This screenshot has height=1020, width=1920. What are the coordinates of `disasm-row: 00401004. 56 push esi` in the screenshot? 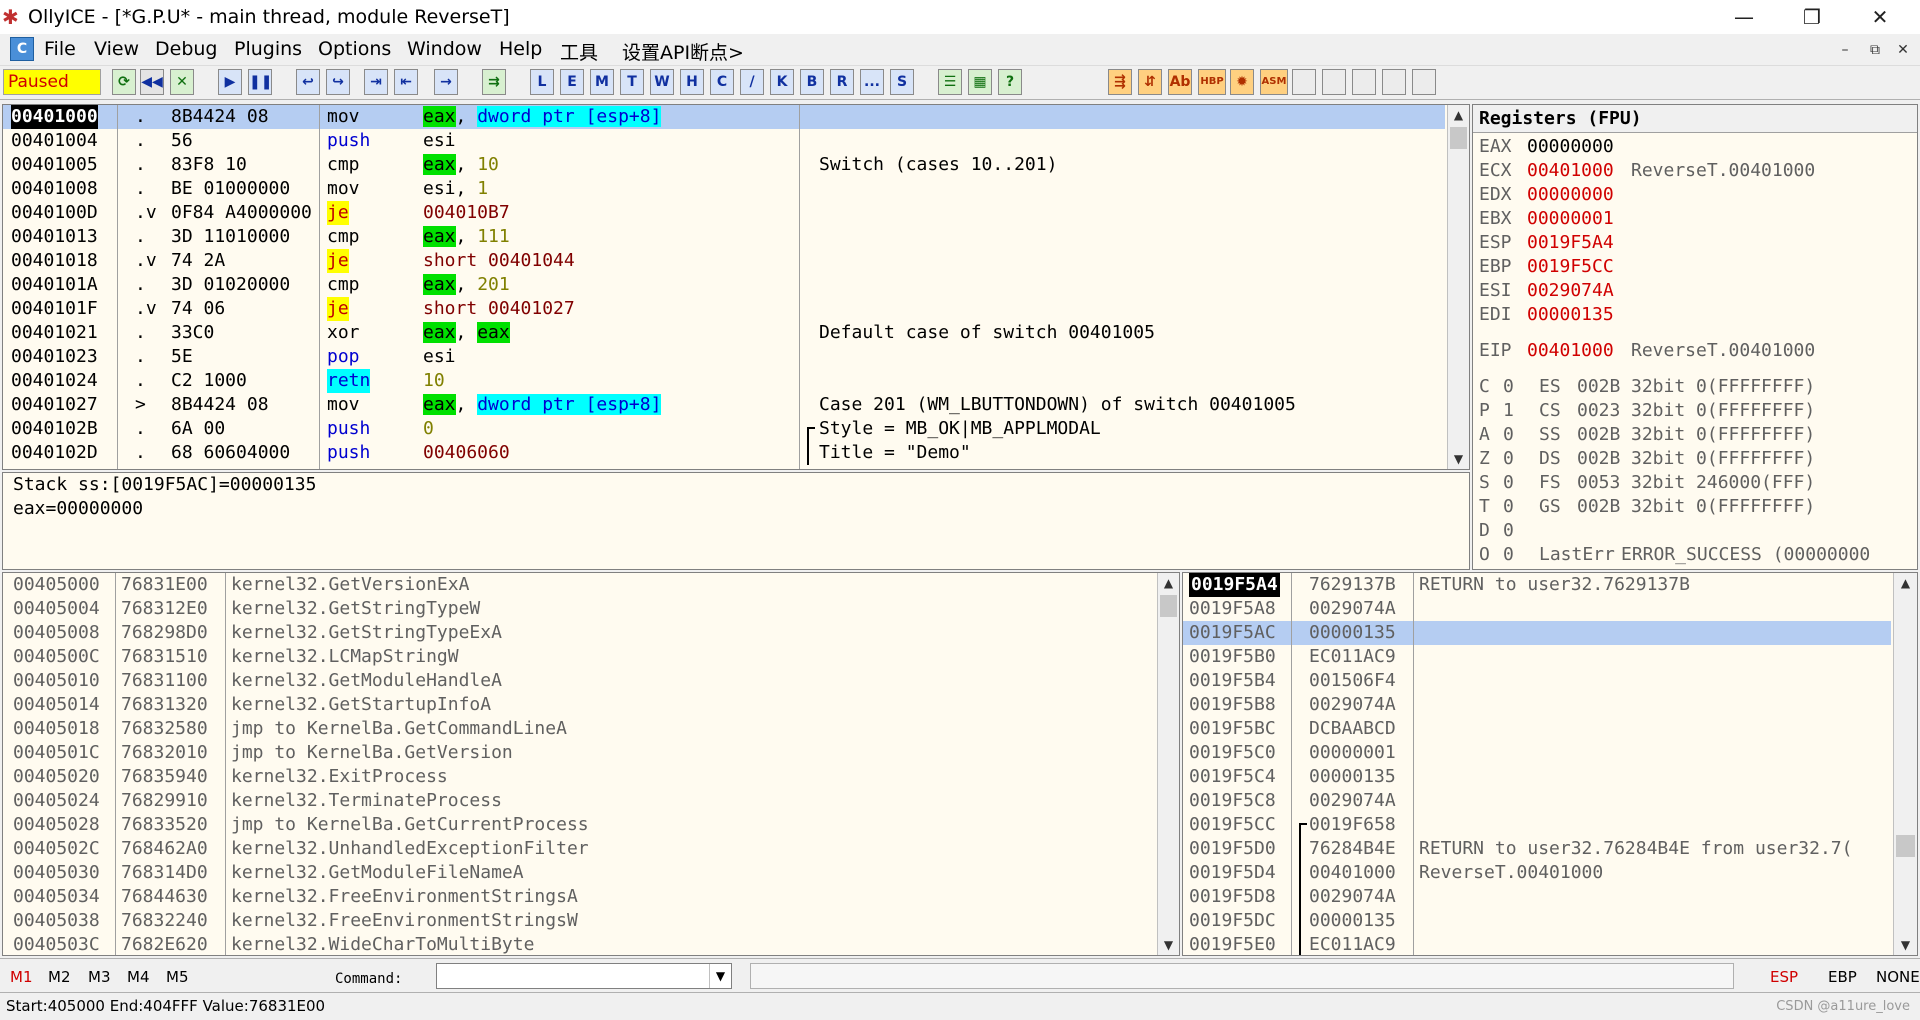 It's located at (724, 141).